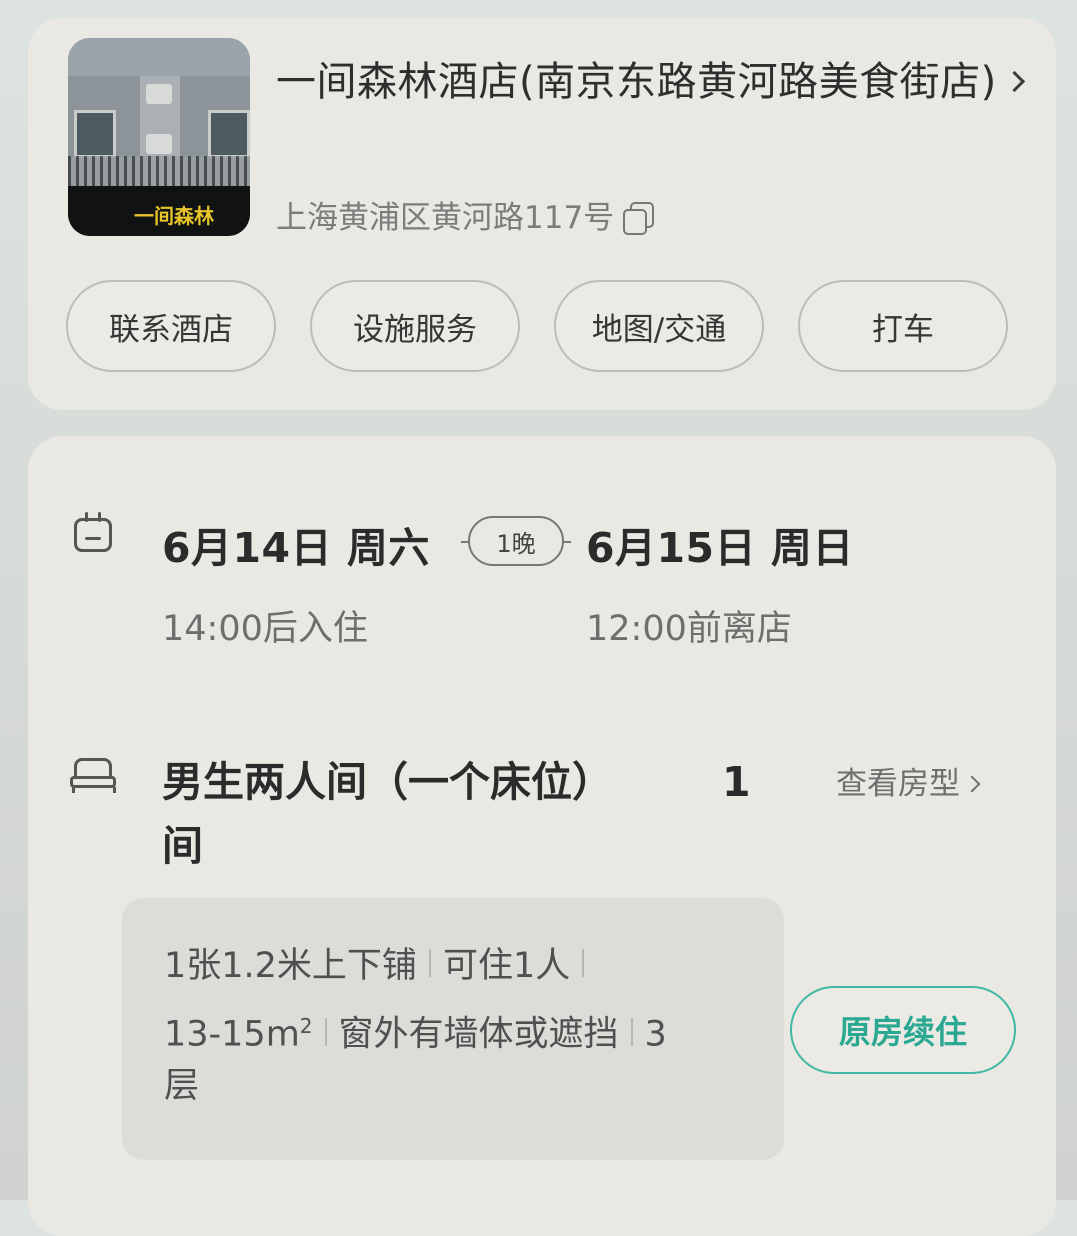 The width and height of the screenshot is (1077, 1236). What do you see at coordinates (506, 966) in the screenshot?
I see `occupancy-info: 可住1人` at bounding box center [506, 966].